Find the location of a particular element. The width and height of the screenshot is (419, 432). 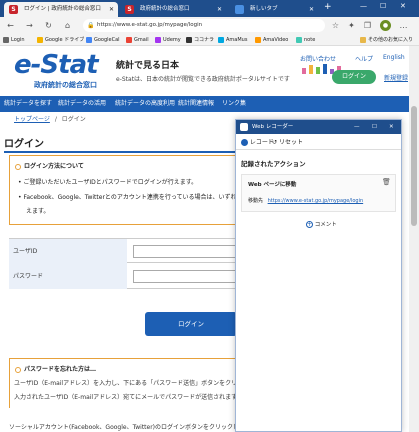

tab-login: S ログイン | 政府統計の総合窓口 ✕ is located at coordinates (61, 9).